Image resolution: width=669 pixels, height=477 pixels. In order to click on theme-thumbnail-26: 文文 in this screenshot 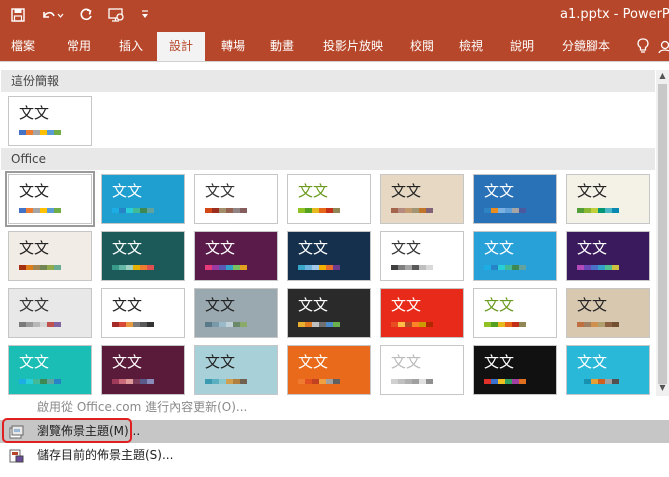, I will do `click(422, 370)`.